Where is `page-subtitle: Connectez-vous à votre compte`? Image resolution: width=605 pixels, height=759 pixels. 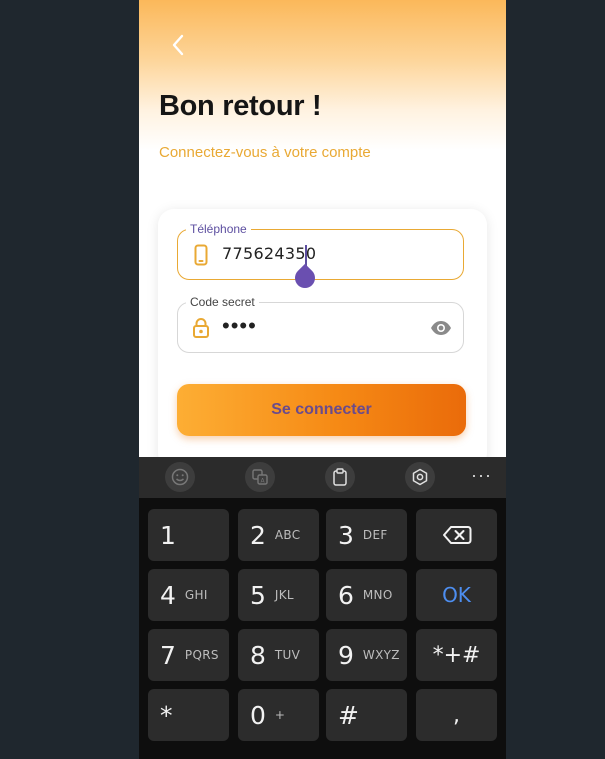 page-subtitle: Connectez-vous à votre compte is located at coordinates (265, 152).